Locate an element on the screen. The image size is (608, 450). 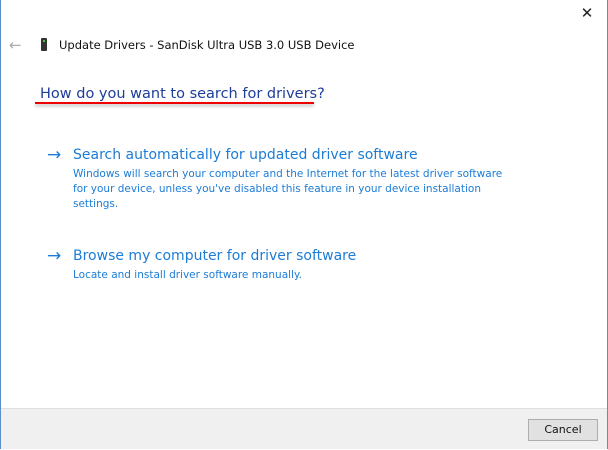
cancel-button: Cancel is located at coordinates (563, 430).